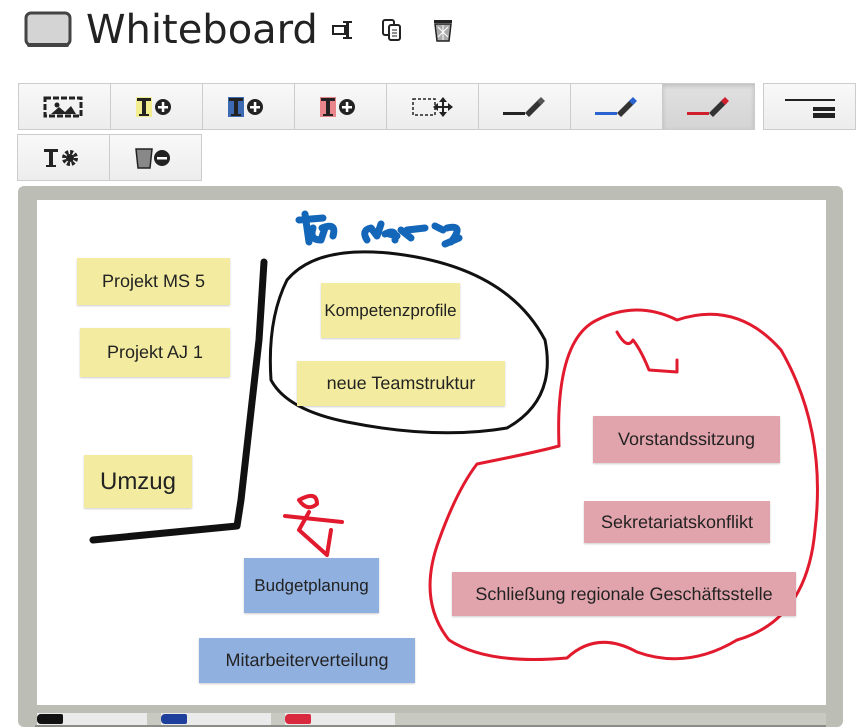 This screenshot has height=727, width=861. What do you see at coordinates (686, 440) in the screenshot?
I see `sticky-note: Vorstandssitzung` at bounding box center [686, 440].